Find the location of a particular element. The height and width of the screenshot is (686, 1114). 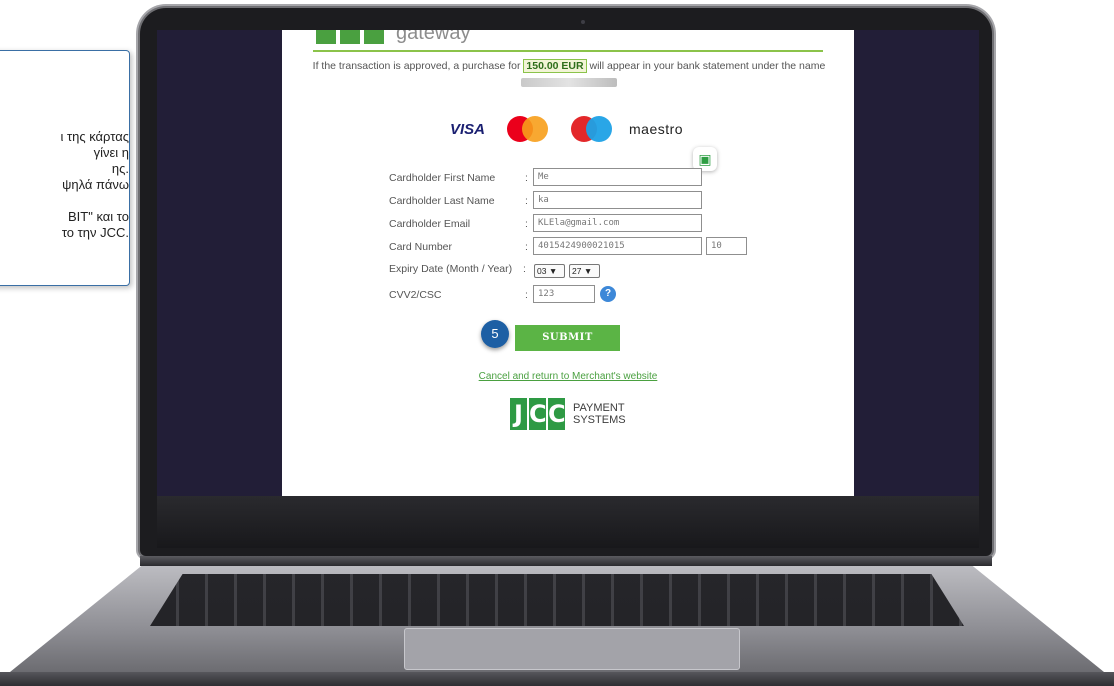

keyboard is located at coordinates (557, 600).